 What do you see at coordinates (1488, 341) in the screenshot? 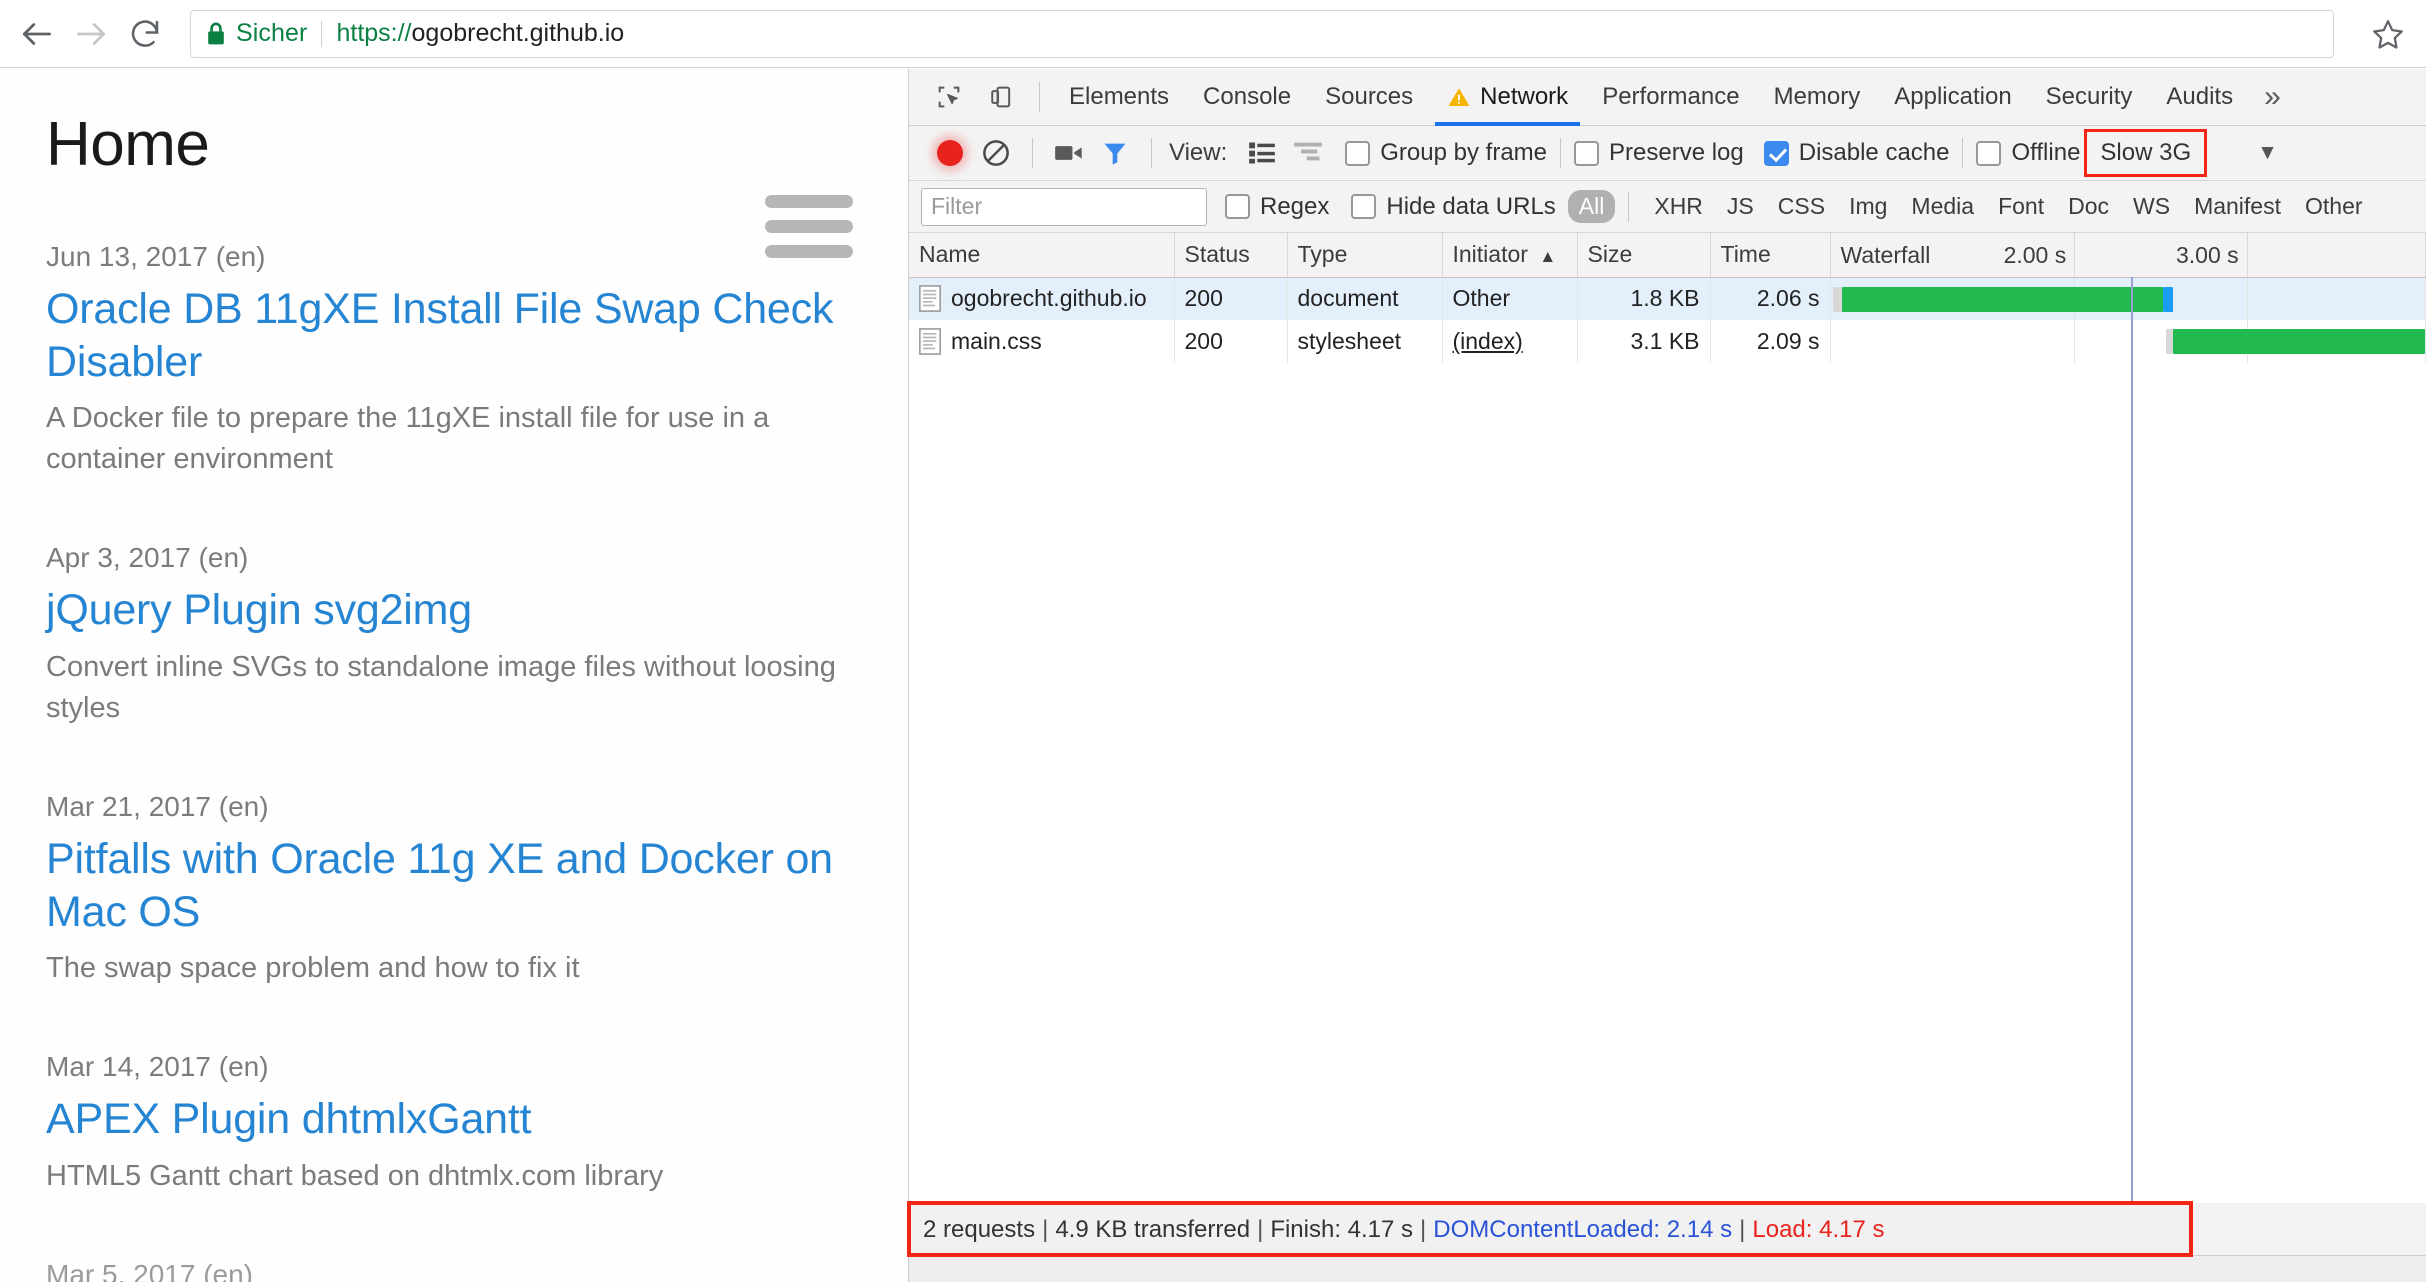
I see `initiator-link: (index)` at bounding box center [1488, 341].